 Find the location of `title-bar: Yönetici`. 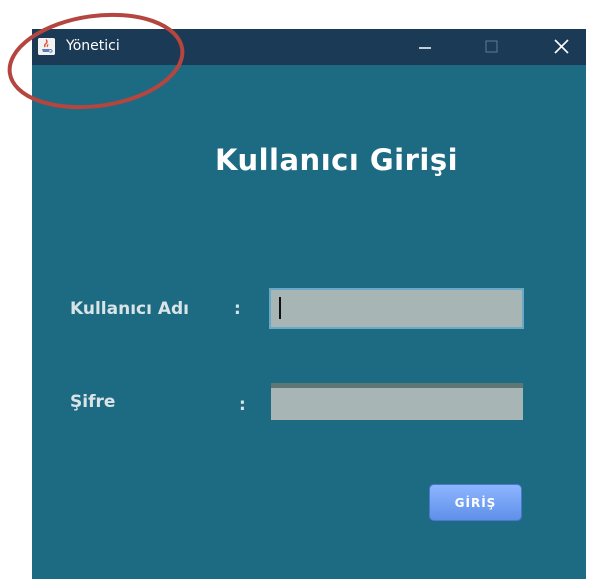

title-bar: Yönetici is located at coordinates (309, 47).